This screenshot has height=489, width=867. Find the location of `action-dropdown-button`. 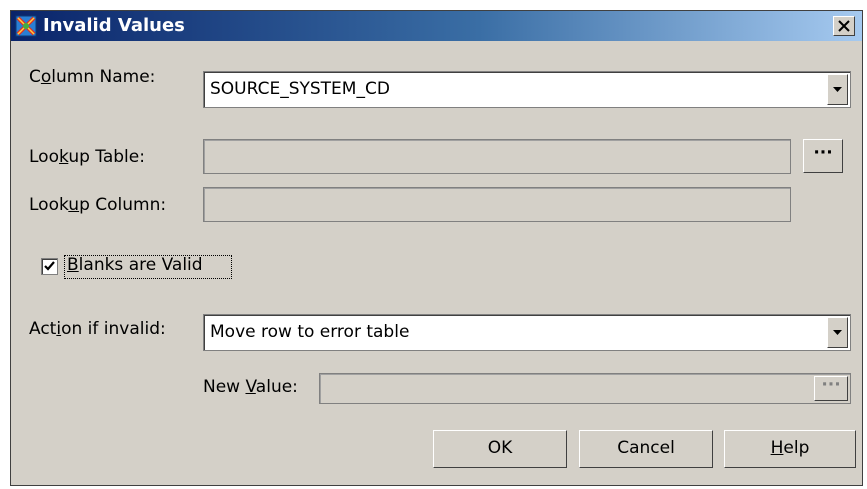

action-dropdown-button is located at coordinates (837, 332).